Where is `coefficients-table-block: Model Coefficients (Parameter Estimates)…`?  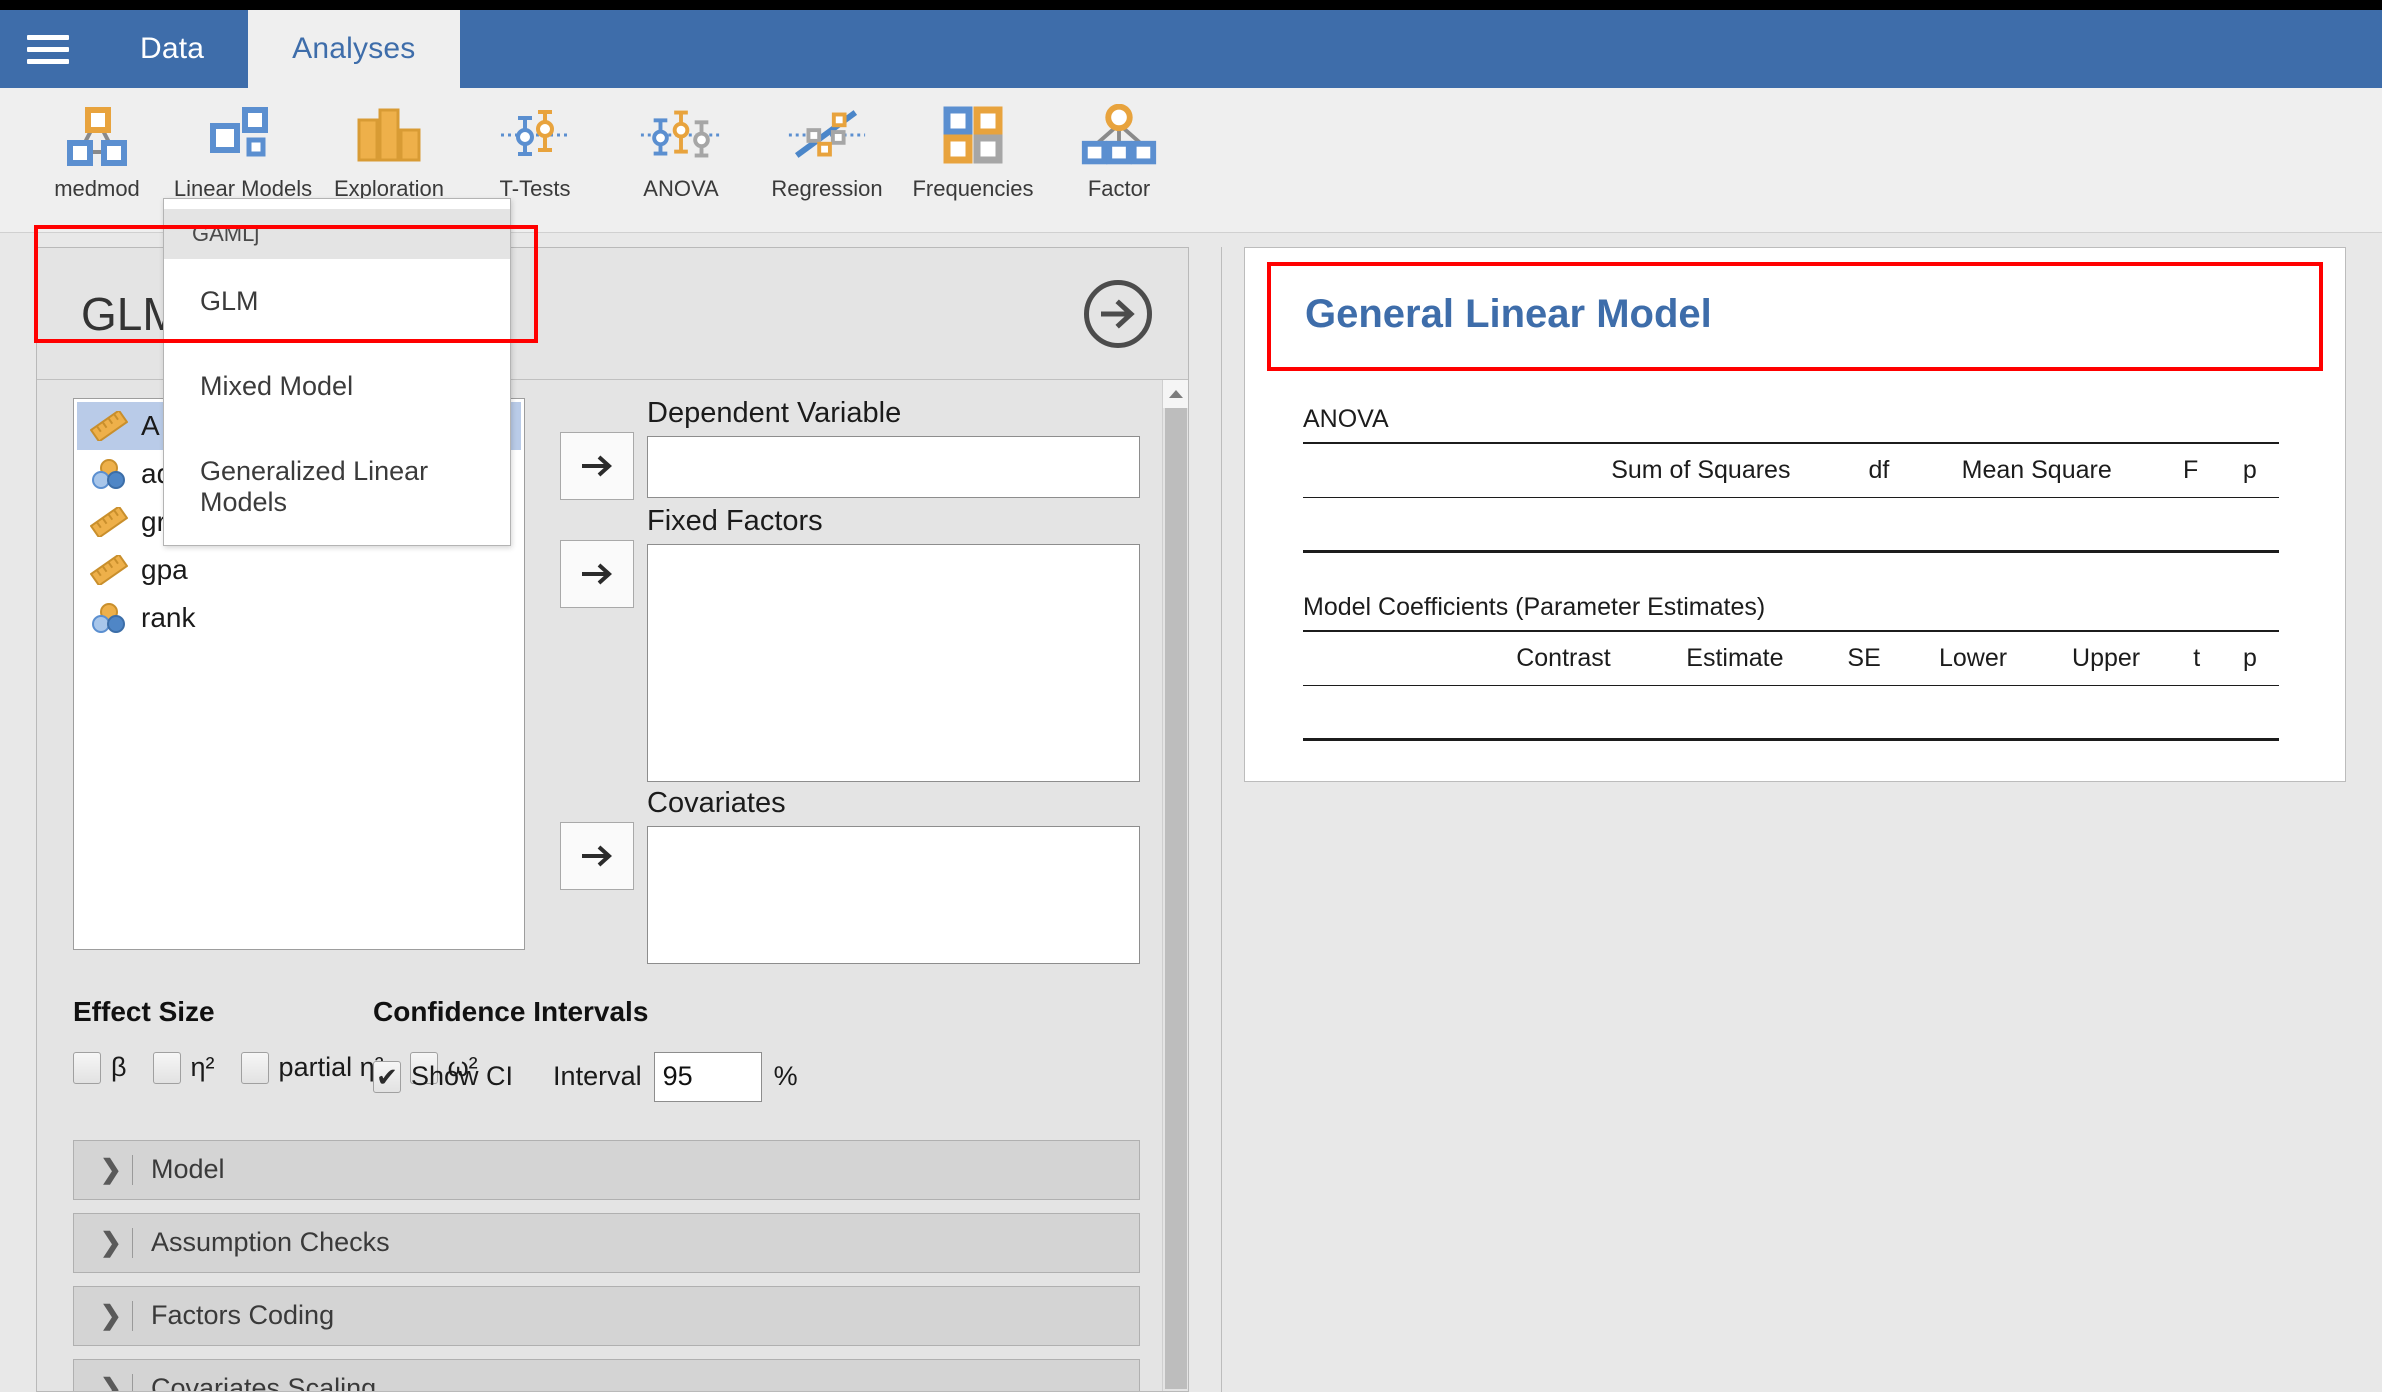
coefficients-table-block: Model Coefficients (Parameter Estimates)… is located at coordinates (1795, 667).